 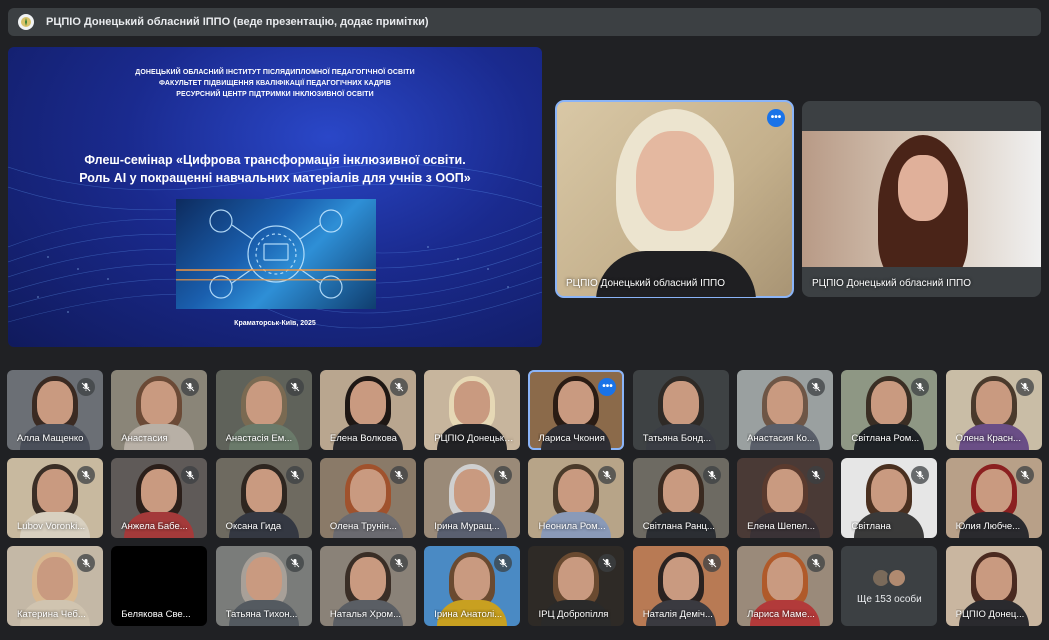 I want to click on participant-tile: ••• Лариса Чкония, so click(x=576, y=410).